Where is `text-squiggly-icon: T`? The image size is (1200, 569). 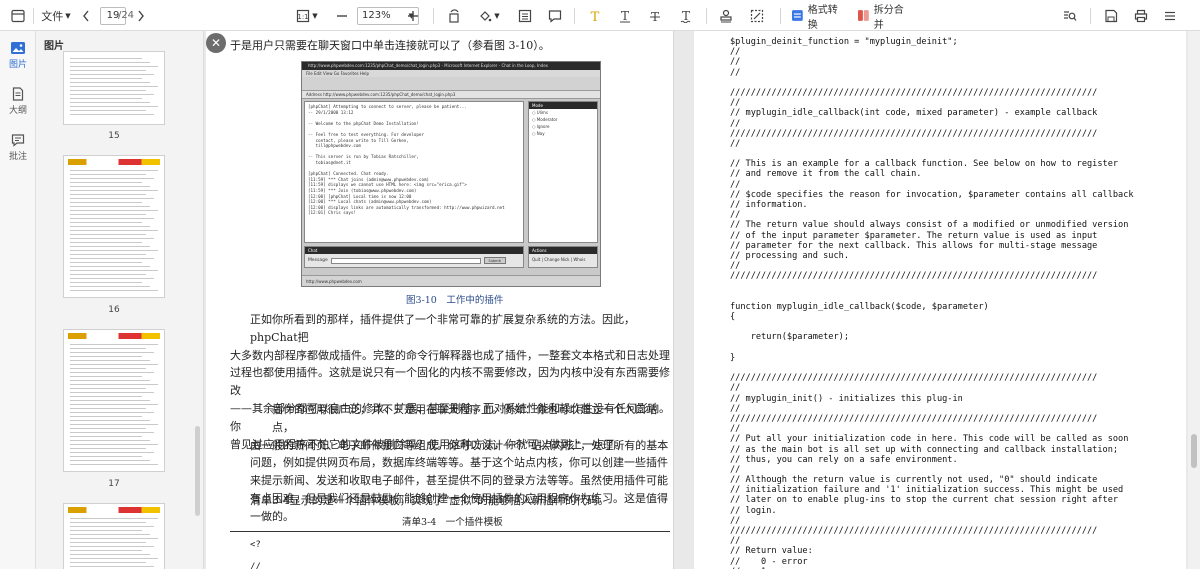 text-squiggly-icon: T is located at coordinates (685, 16).